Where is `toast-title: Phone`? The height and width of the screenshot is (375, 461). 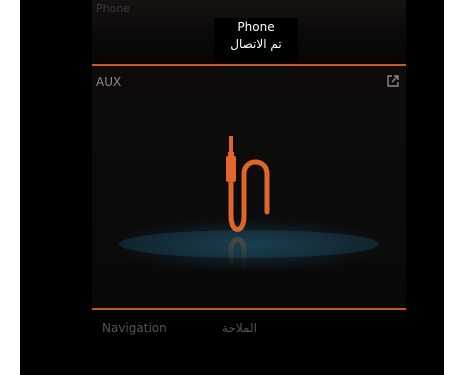
toast-title: Phone is located at coordinates (256, 27).